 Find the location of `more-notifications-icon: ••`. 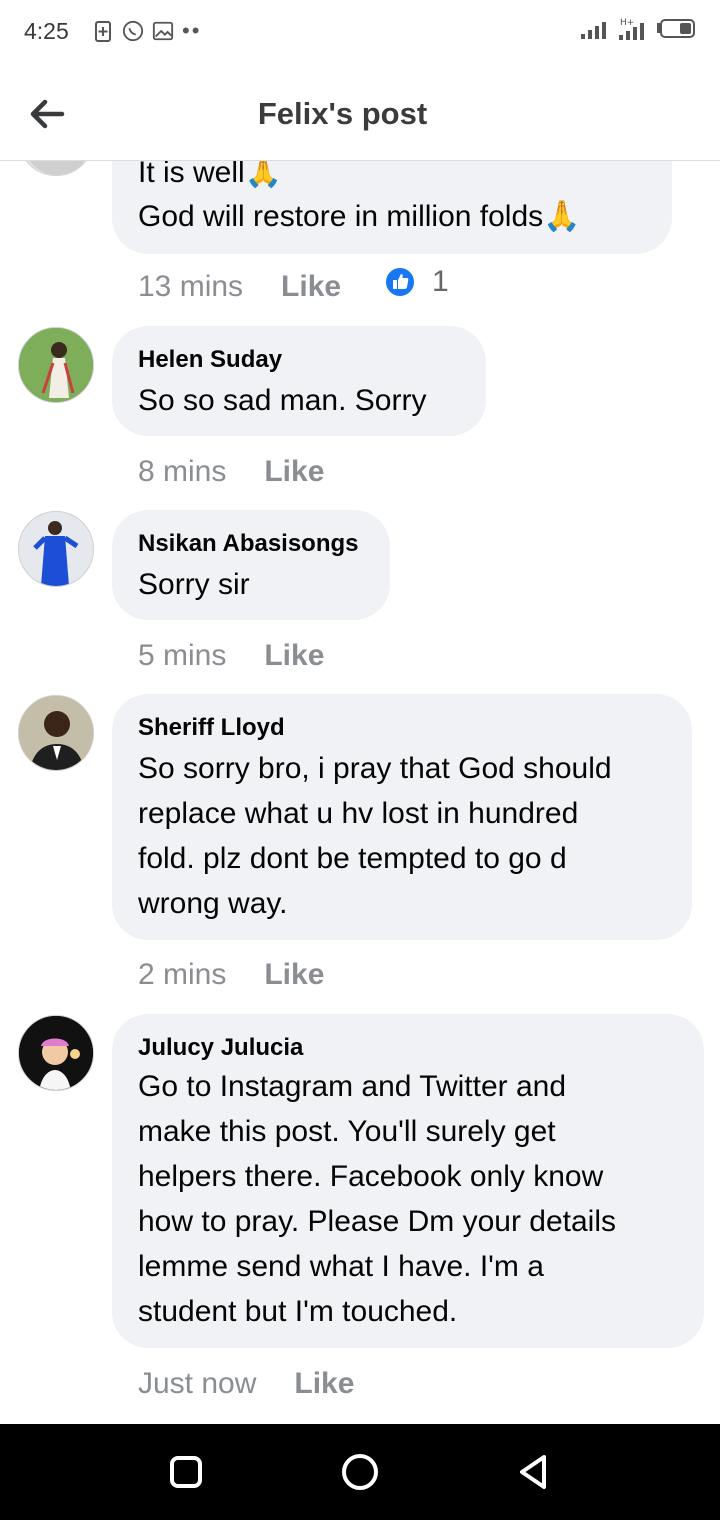

more-notifications-icon: •• is located at coordinates (192, 30).